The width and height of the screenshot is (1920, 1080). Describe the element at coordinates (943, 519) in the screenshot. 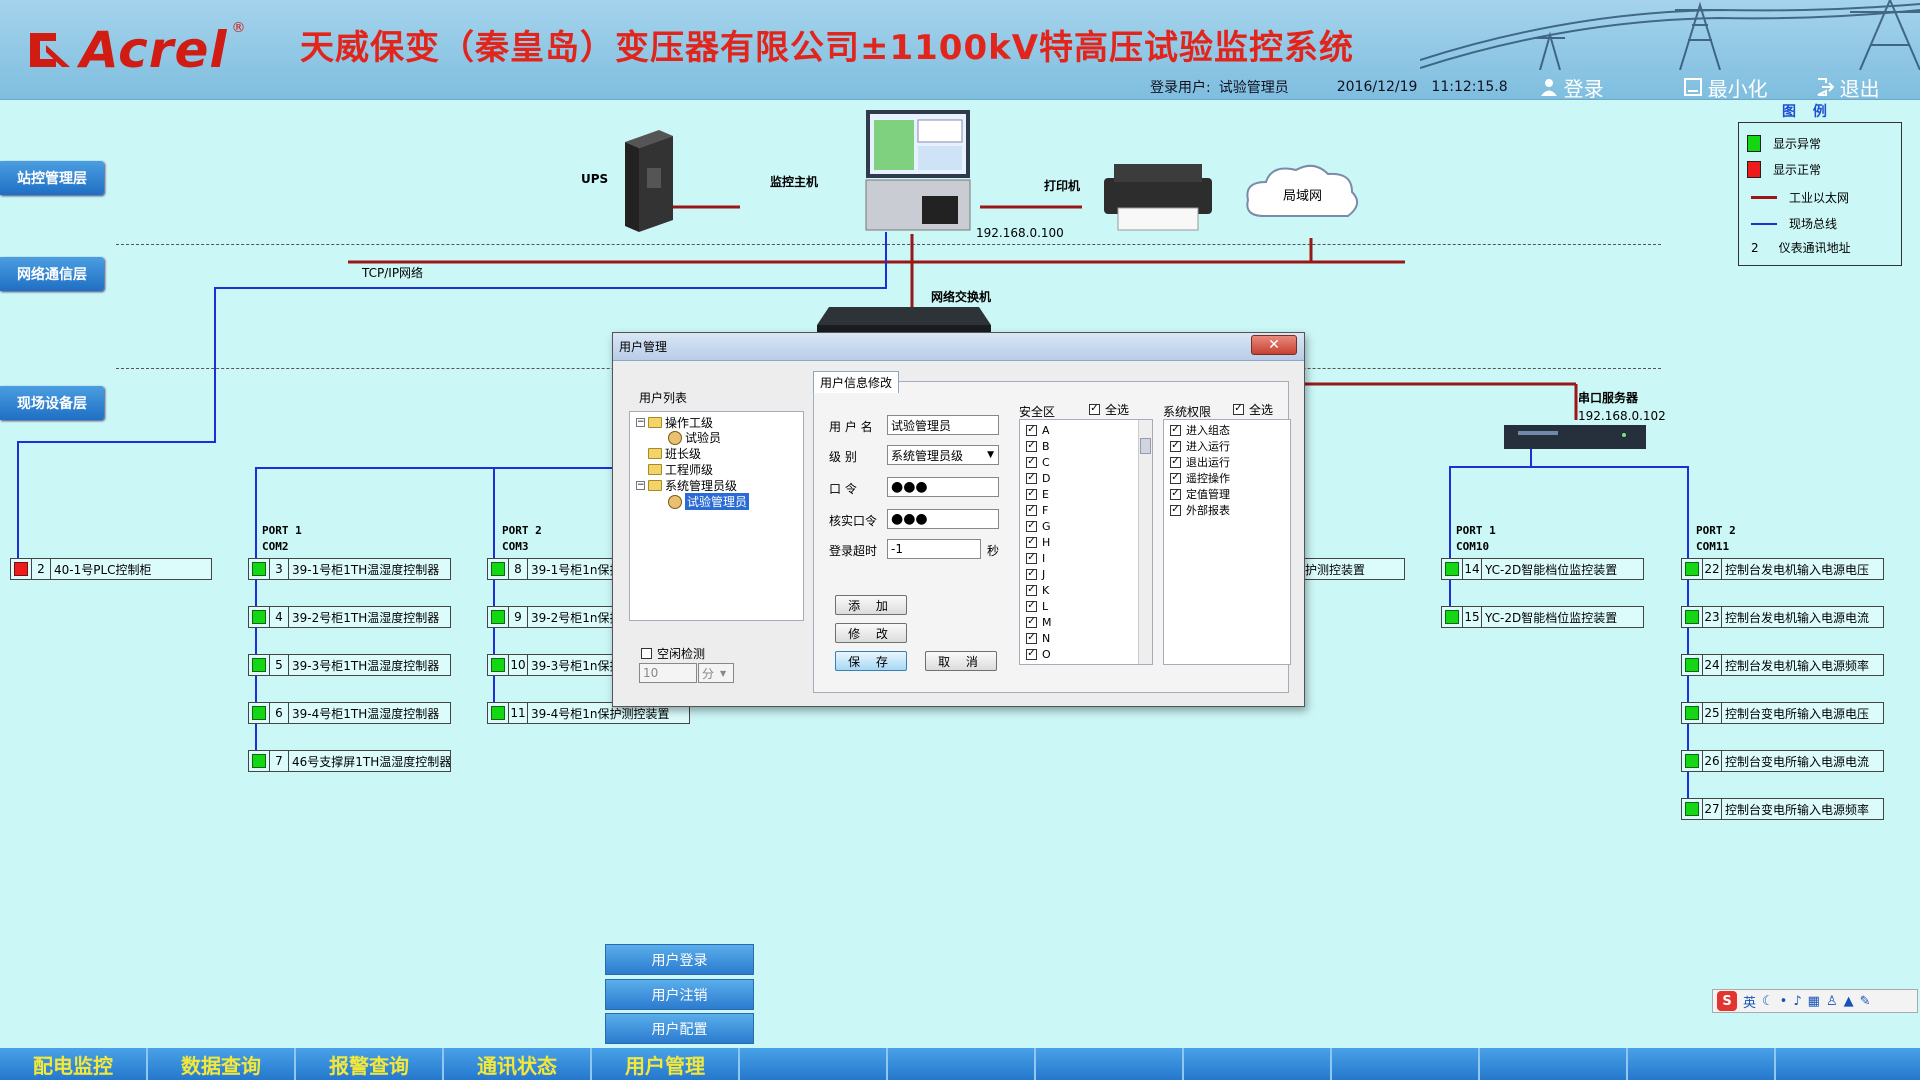

I see `confirm-password-input: ●●●` at that location.